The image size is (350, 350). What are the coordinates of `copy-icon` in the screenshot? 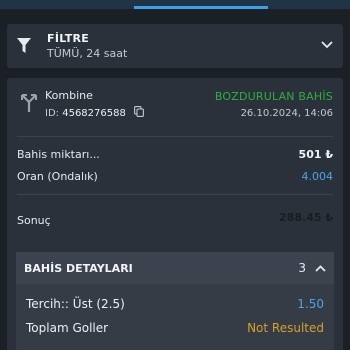 It's located at (139, 111).